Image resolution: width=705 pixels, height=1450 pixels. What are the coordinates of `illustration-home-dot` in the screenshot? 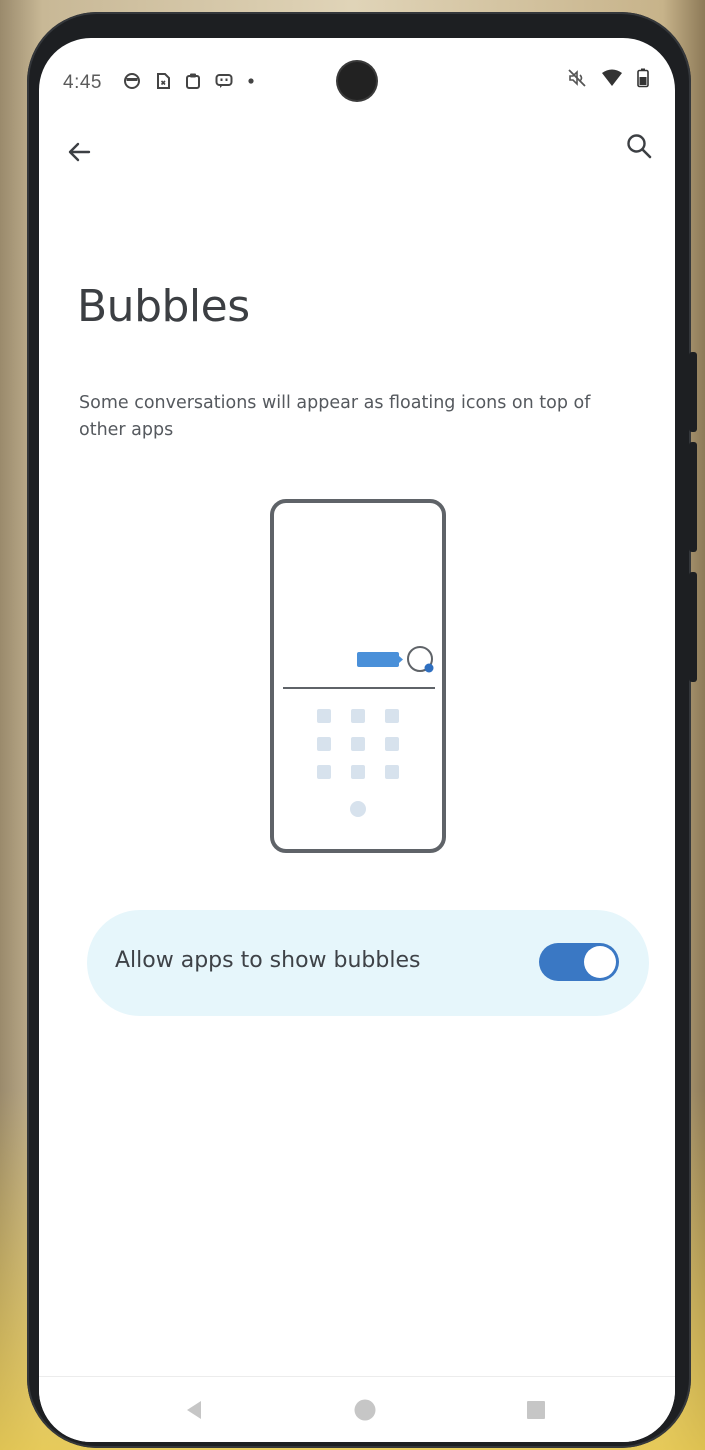 It's located at (358, 809).